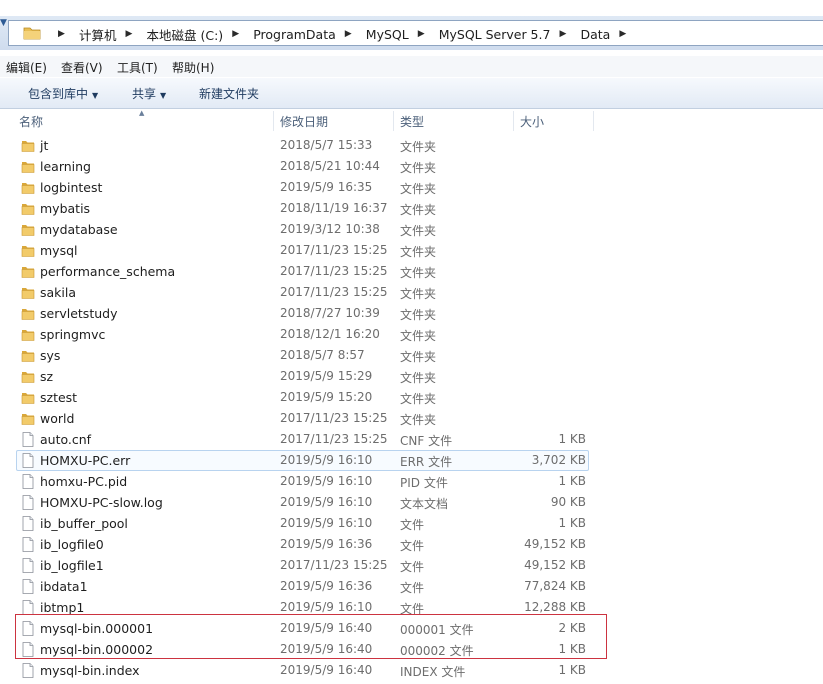 This screenshot has width=823, height=684. I want to click on file-row: mysql 2017/11/23 15:25 文件夹, so click(411, 250).